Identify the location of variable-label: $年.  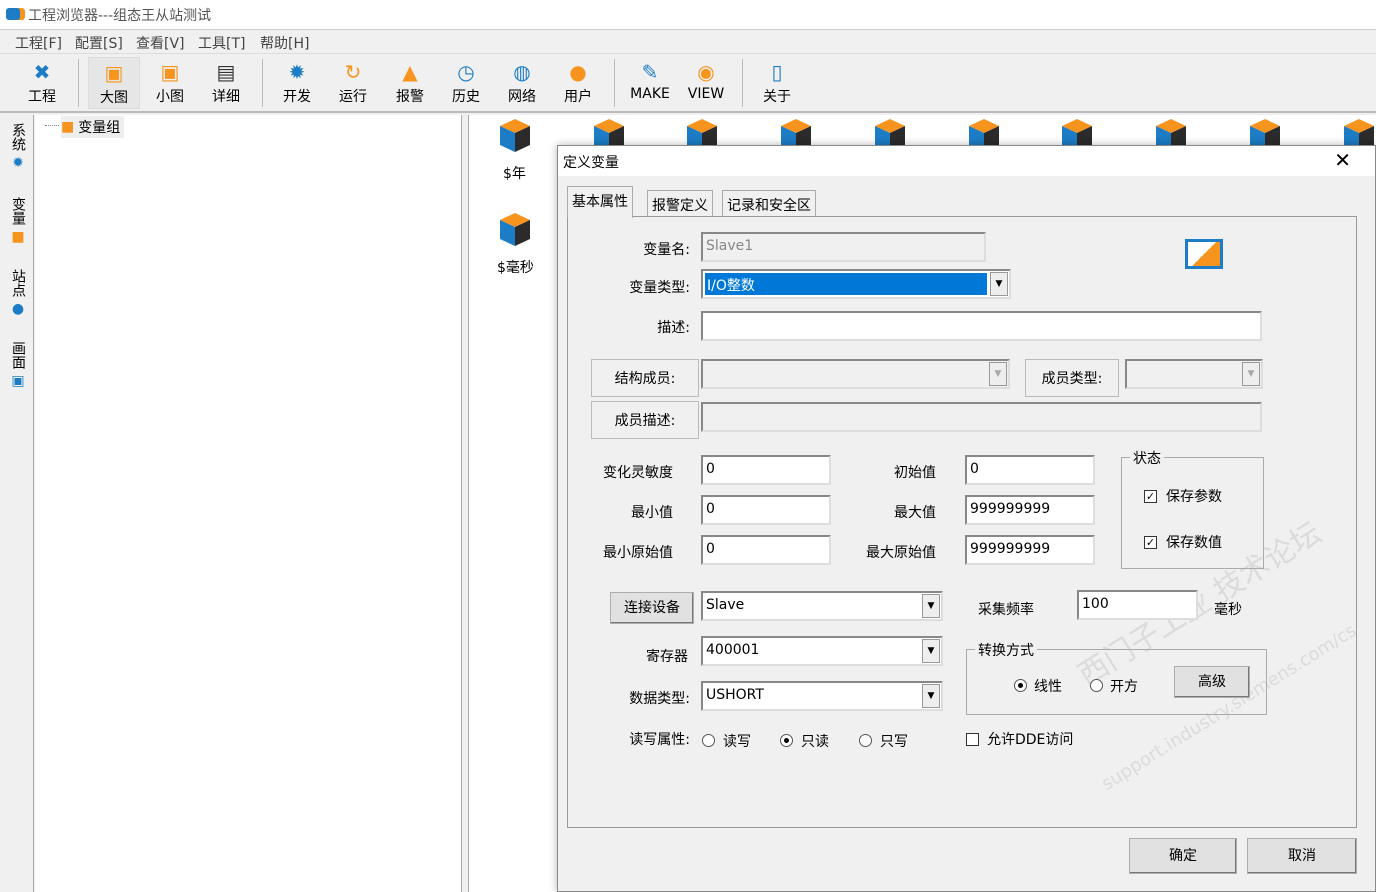
(514, 174).